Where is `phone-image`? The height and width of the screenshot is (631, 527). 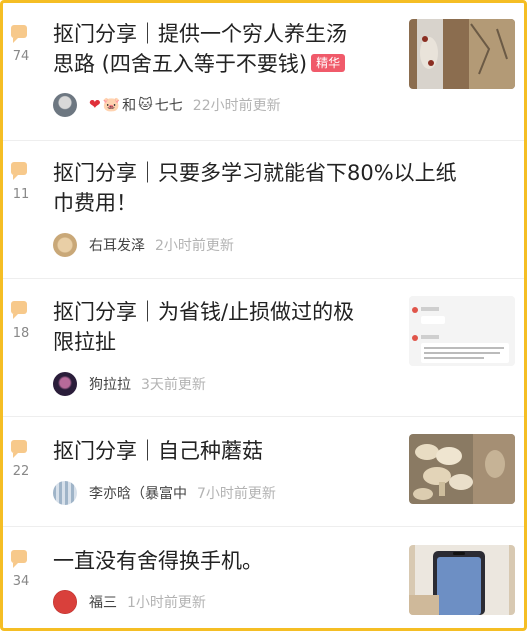
phone-image is located at coordinates (462, 580).